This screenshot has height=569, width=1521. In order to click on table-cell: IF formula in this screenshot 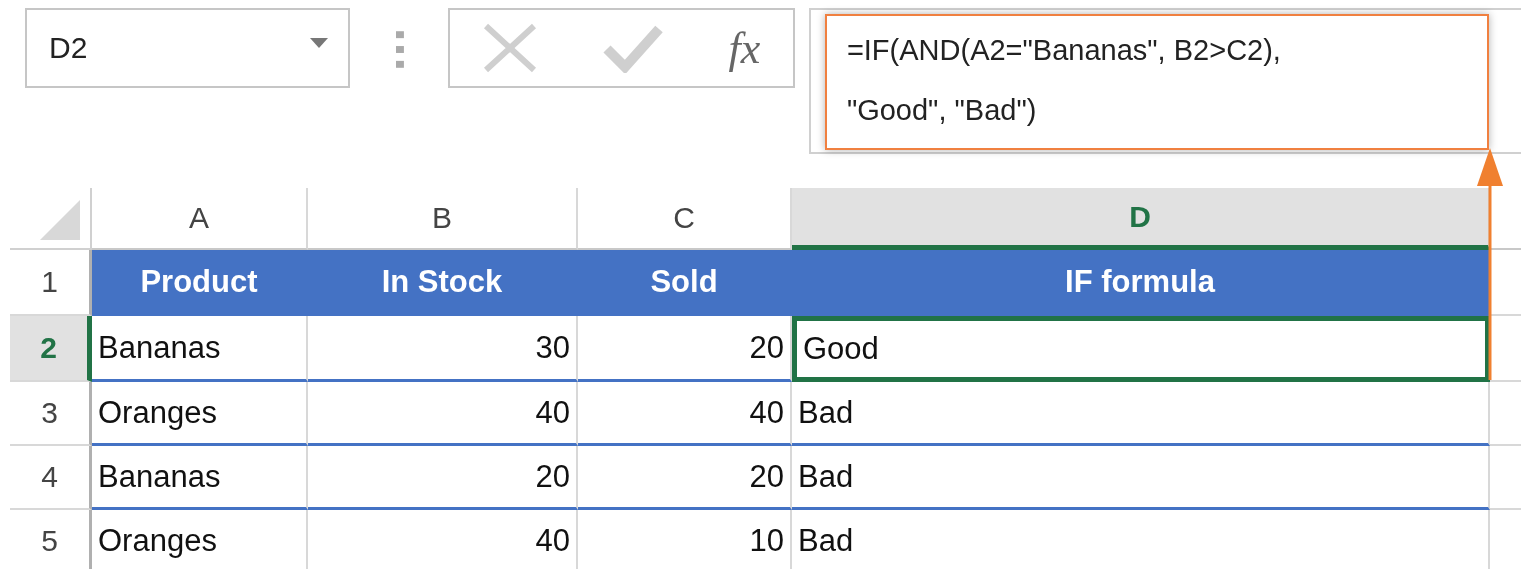, I will do `click(1141, 283)`.